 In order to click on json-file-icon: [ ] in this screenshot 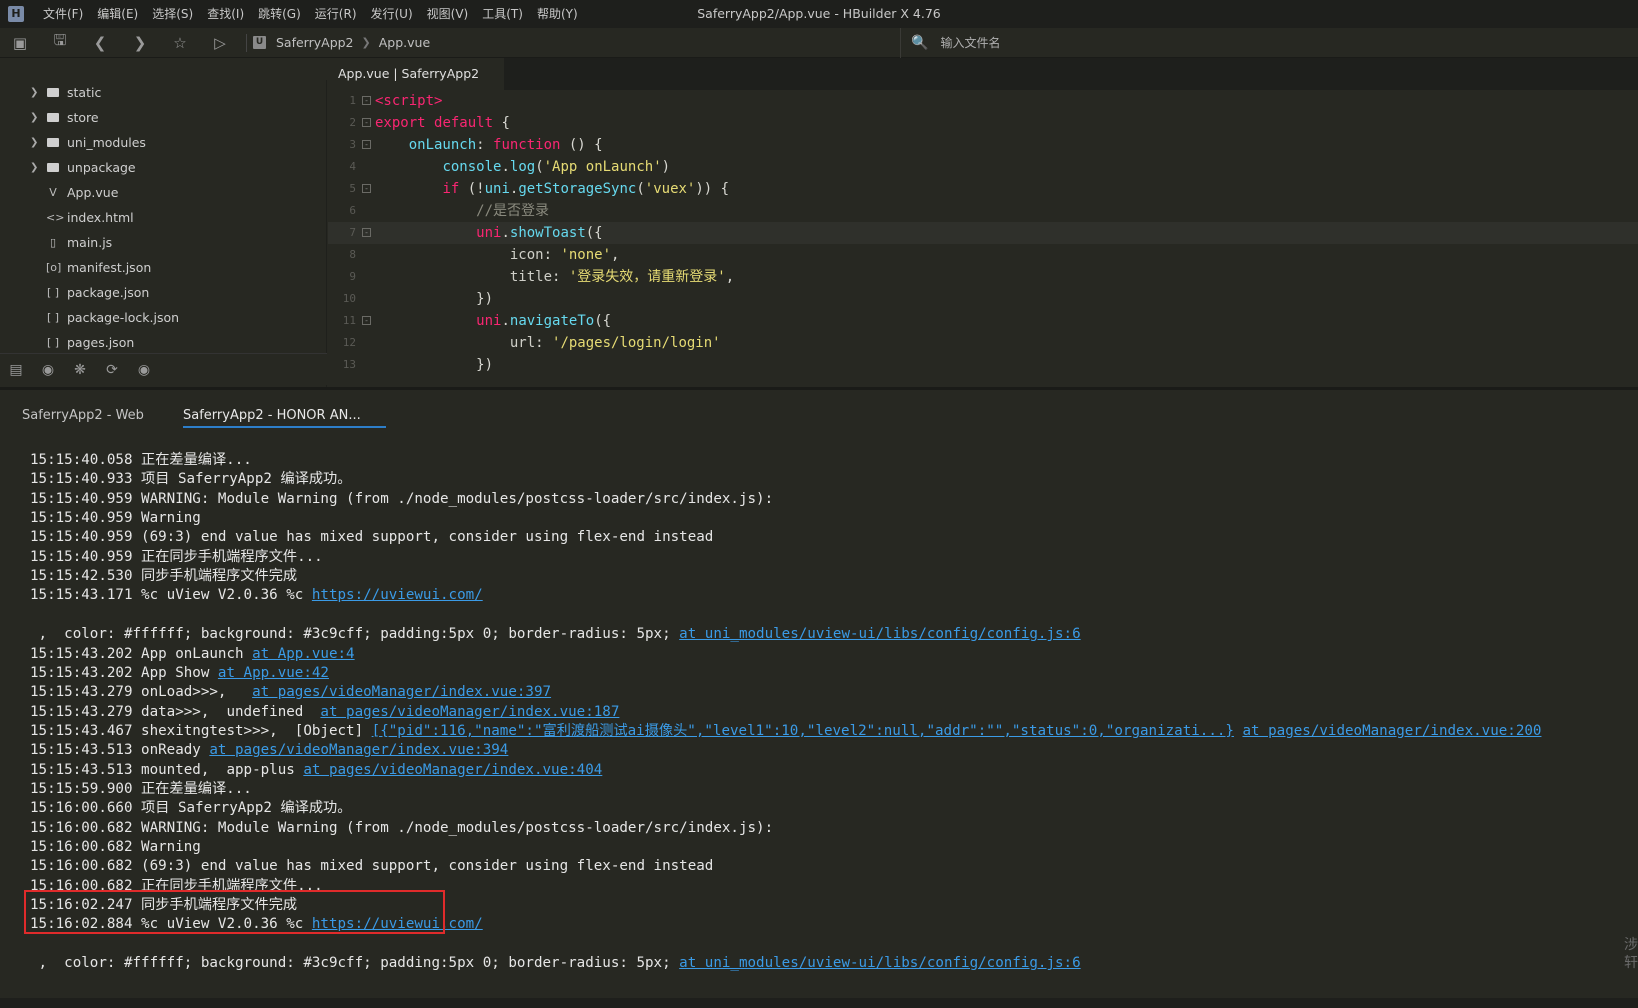, I will do `click(53, 292)`.